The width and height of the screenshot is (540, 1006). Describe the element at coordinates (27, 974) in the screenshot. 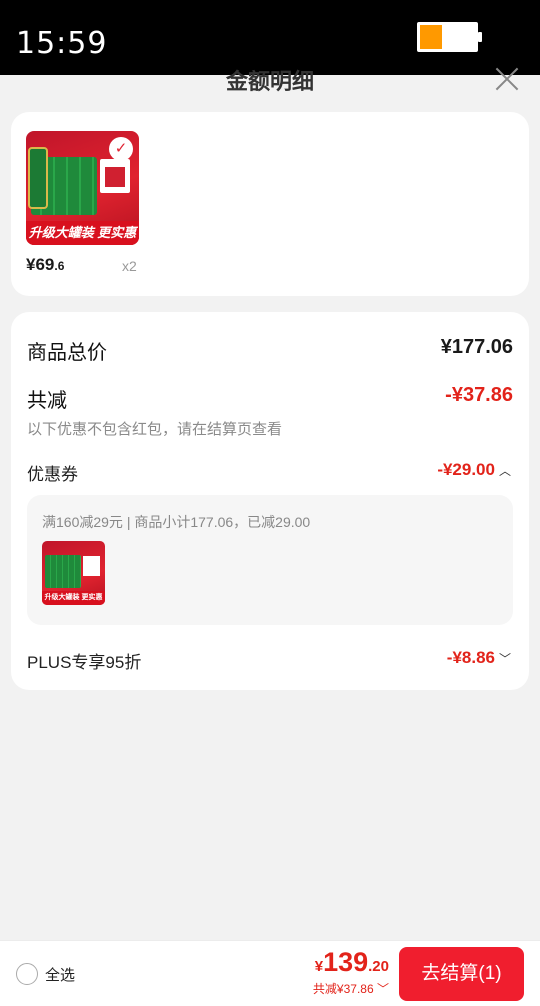

I see `select-all-radio` at that location.